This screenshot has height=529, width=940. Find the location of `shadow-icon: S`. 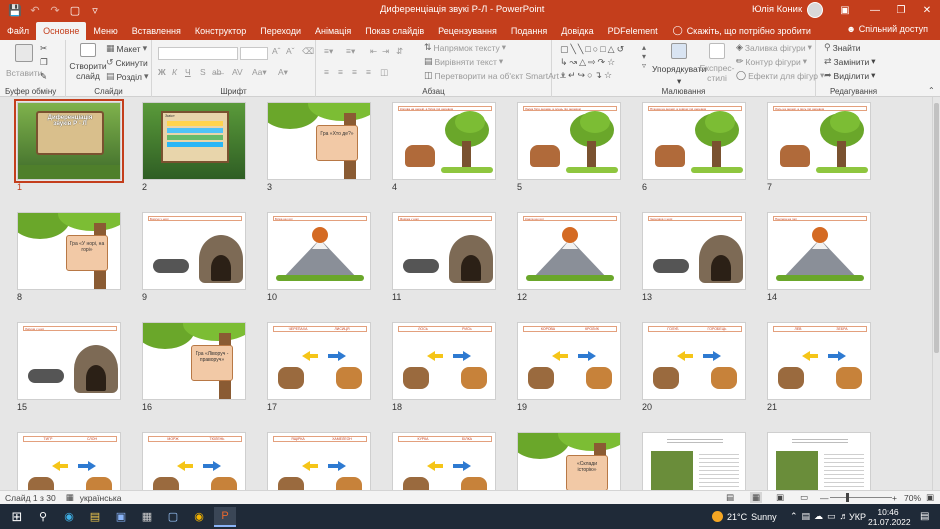

shadow-icon: S is located at coordinates (203, 72).